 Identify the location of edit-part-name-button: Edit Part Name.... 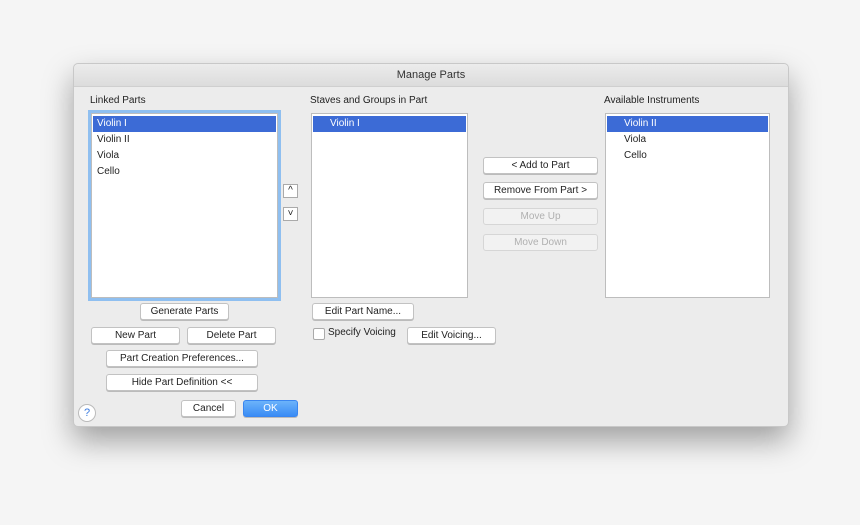
(363, 311).